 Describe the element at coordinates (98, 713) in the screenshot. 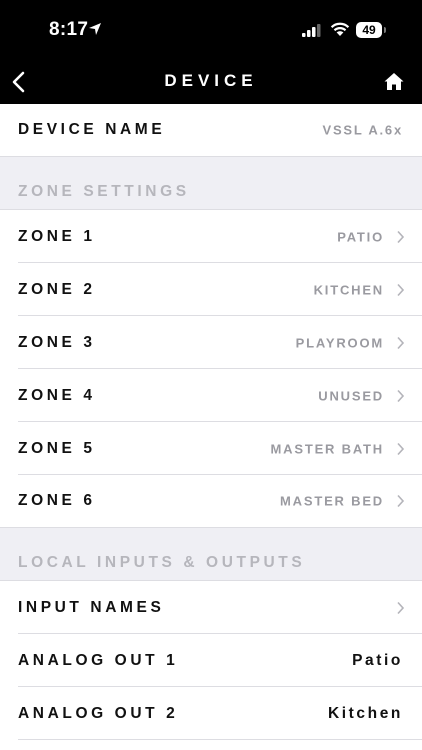

I see `analog-out-label: ANALOG OUT 2` at that location.